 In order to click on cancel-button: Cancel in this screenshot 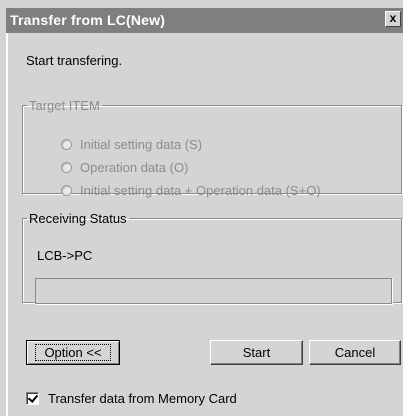, I will do `click(355, 352)`.